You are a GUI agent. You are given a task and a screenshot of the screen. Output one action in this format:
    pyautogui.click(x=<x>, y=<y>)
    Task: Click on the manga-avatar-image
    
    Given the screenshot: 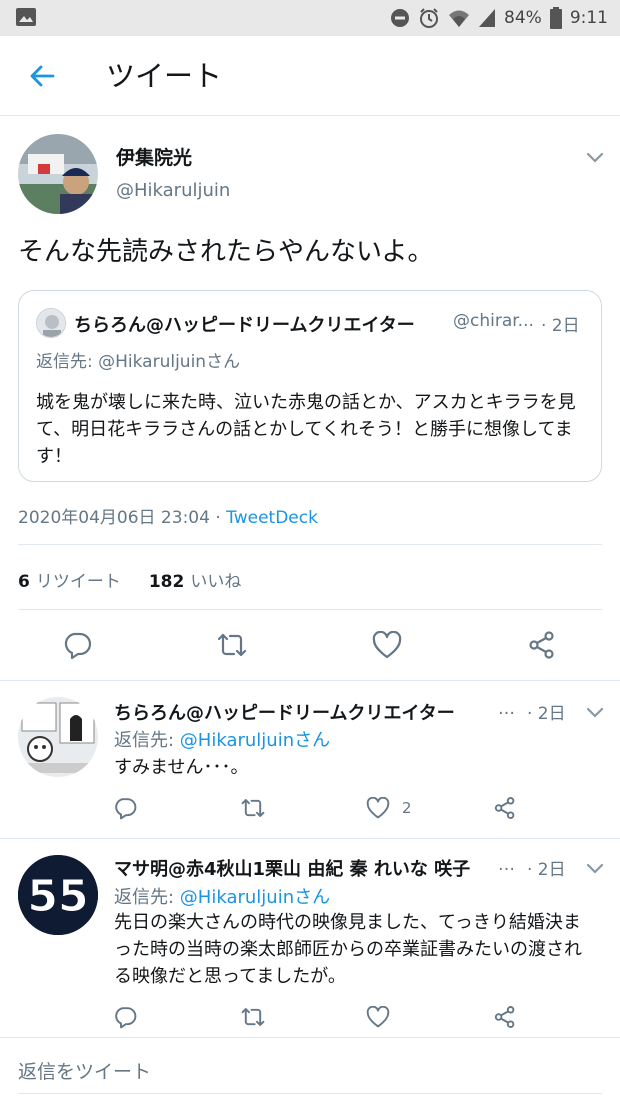 What is the action you would take?
    pyautogui.click(x=58, y=737)
    